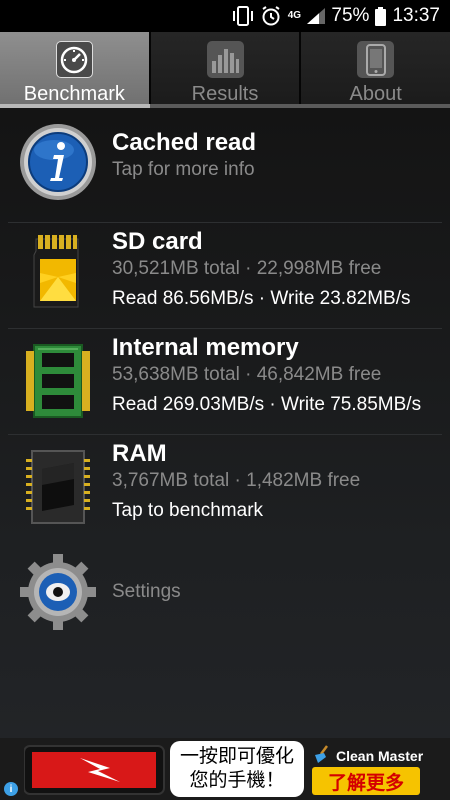 This screenshot has width=450, height=800. What do you see at coordinates (184, 142) in the screenshot?
I see `item-title: Cached read` at bounding box center [184, 142].